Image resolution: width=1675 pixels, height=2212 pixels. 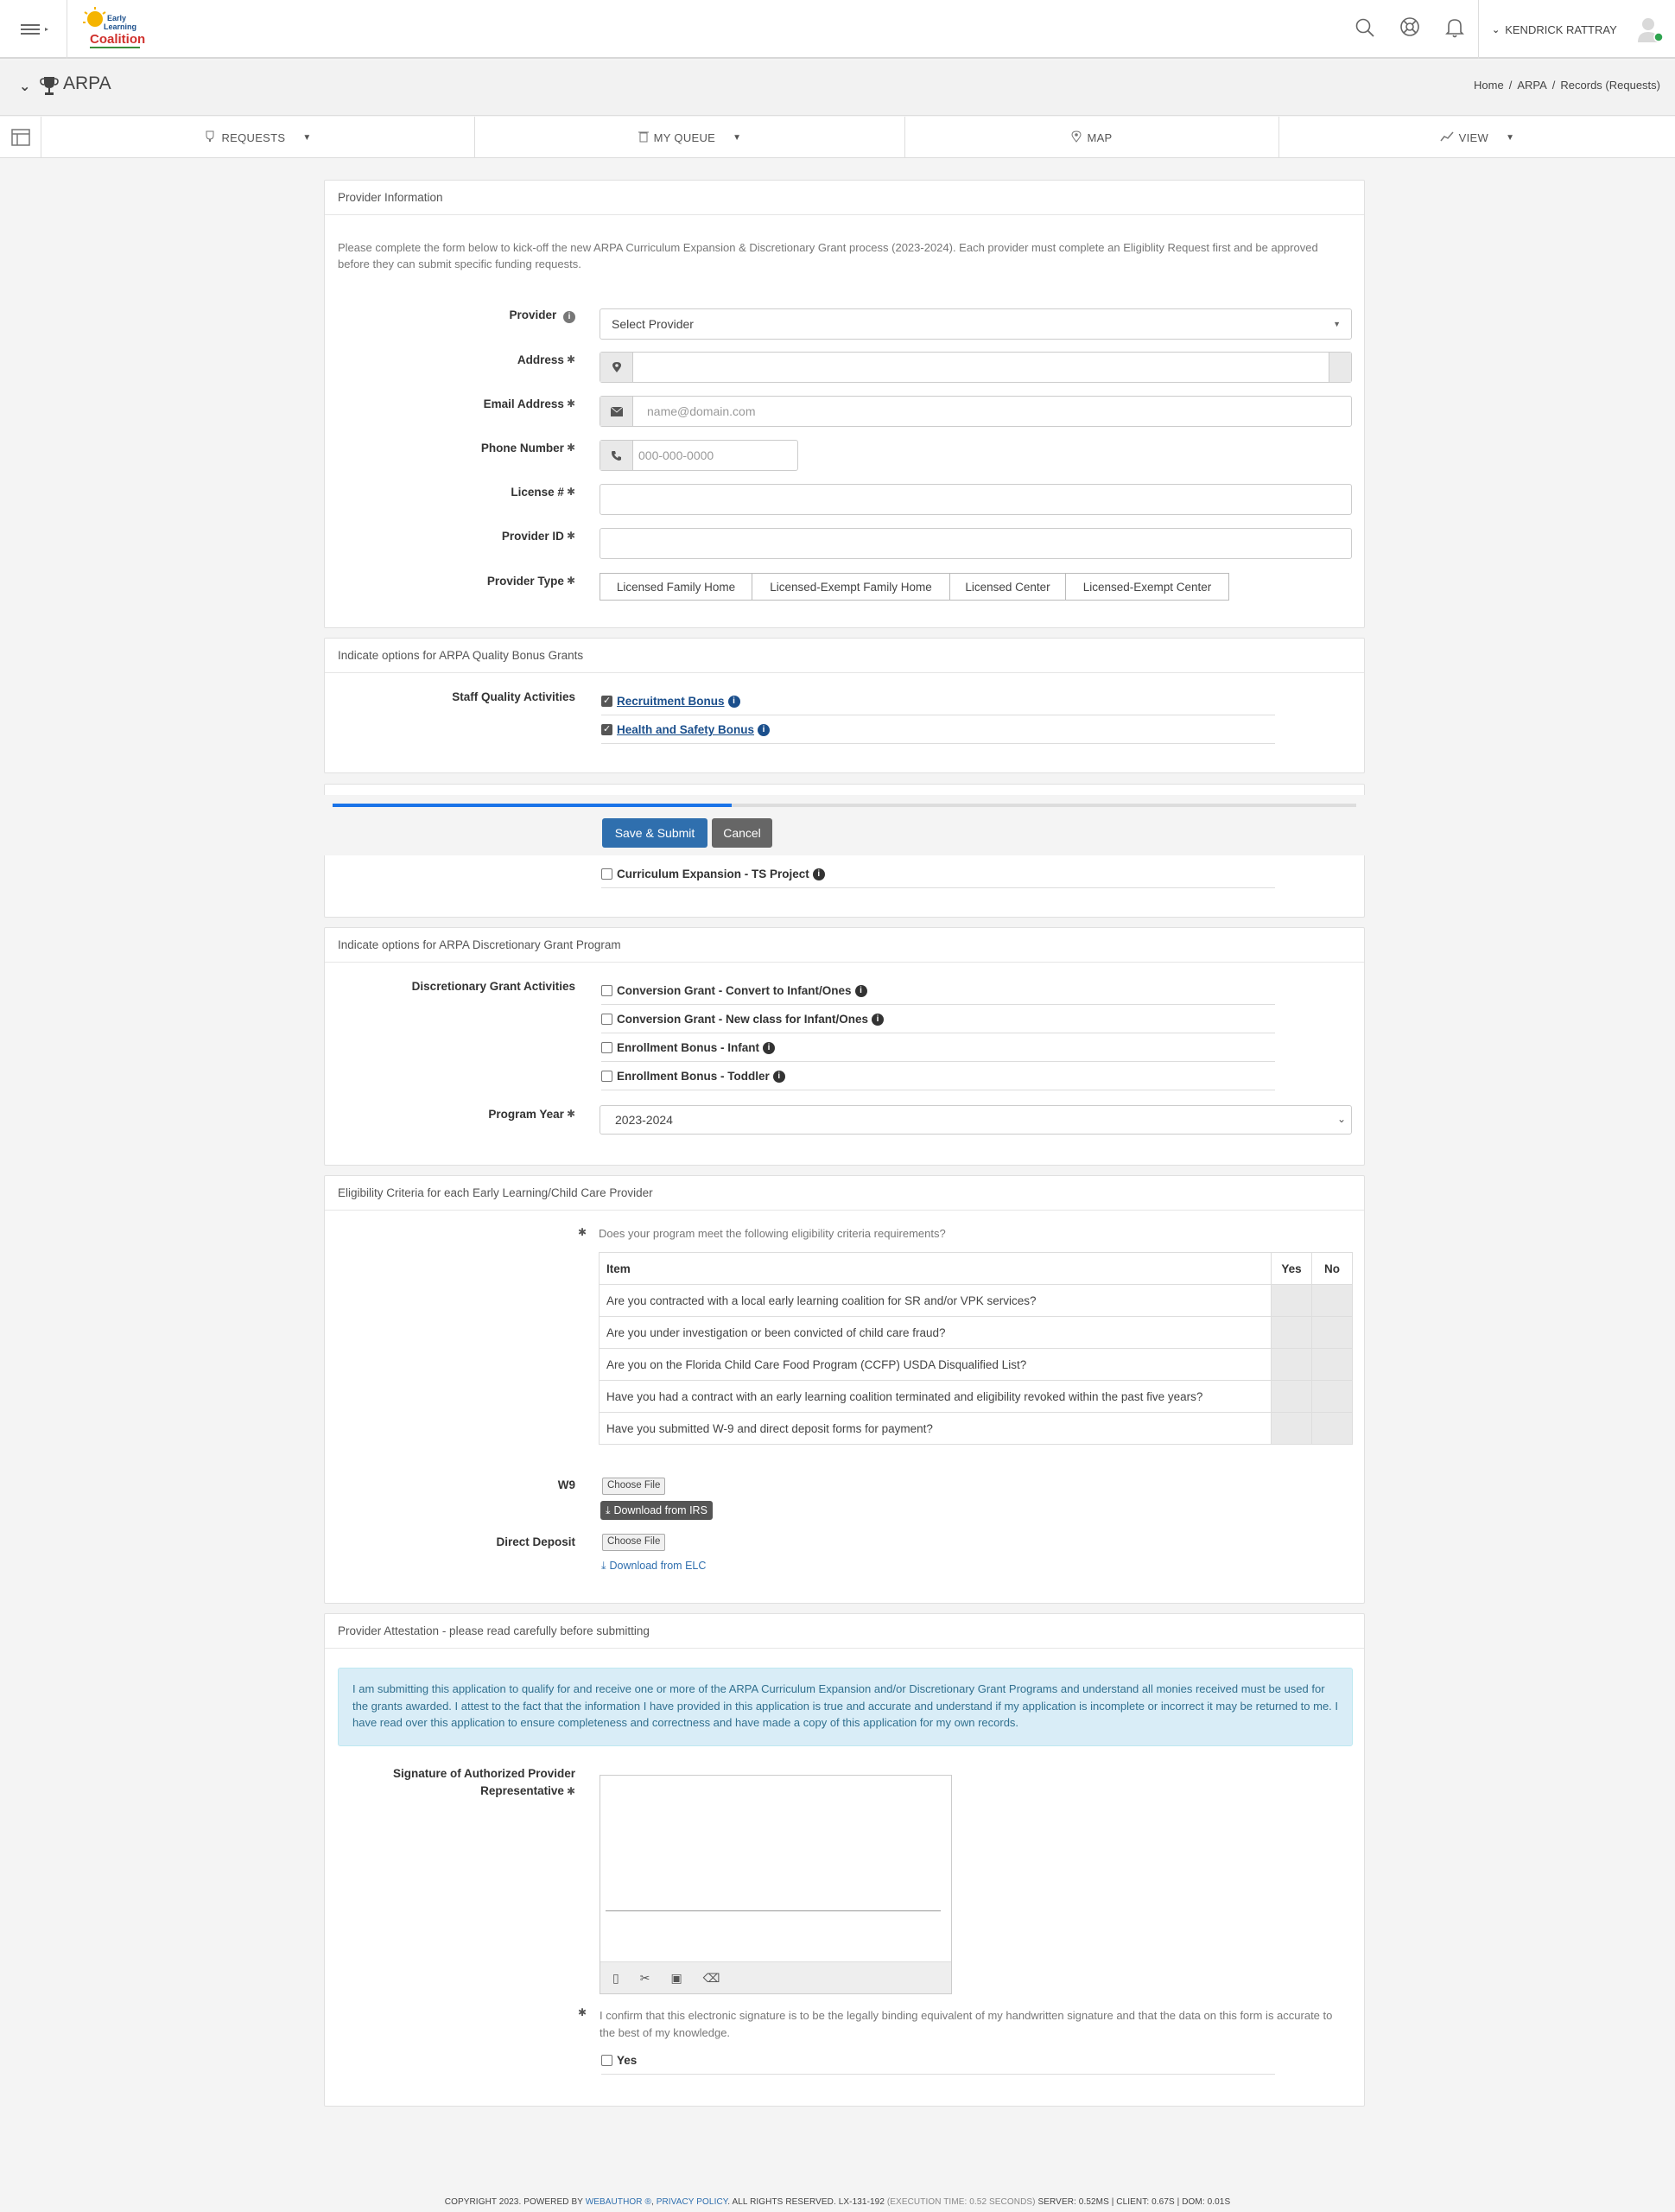 I want to click on trophy-icon, so click(x=49, y=85).